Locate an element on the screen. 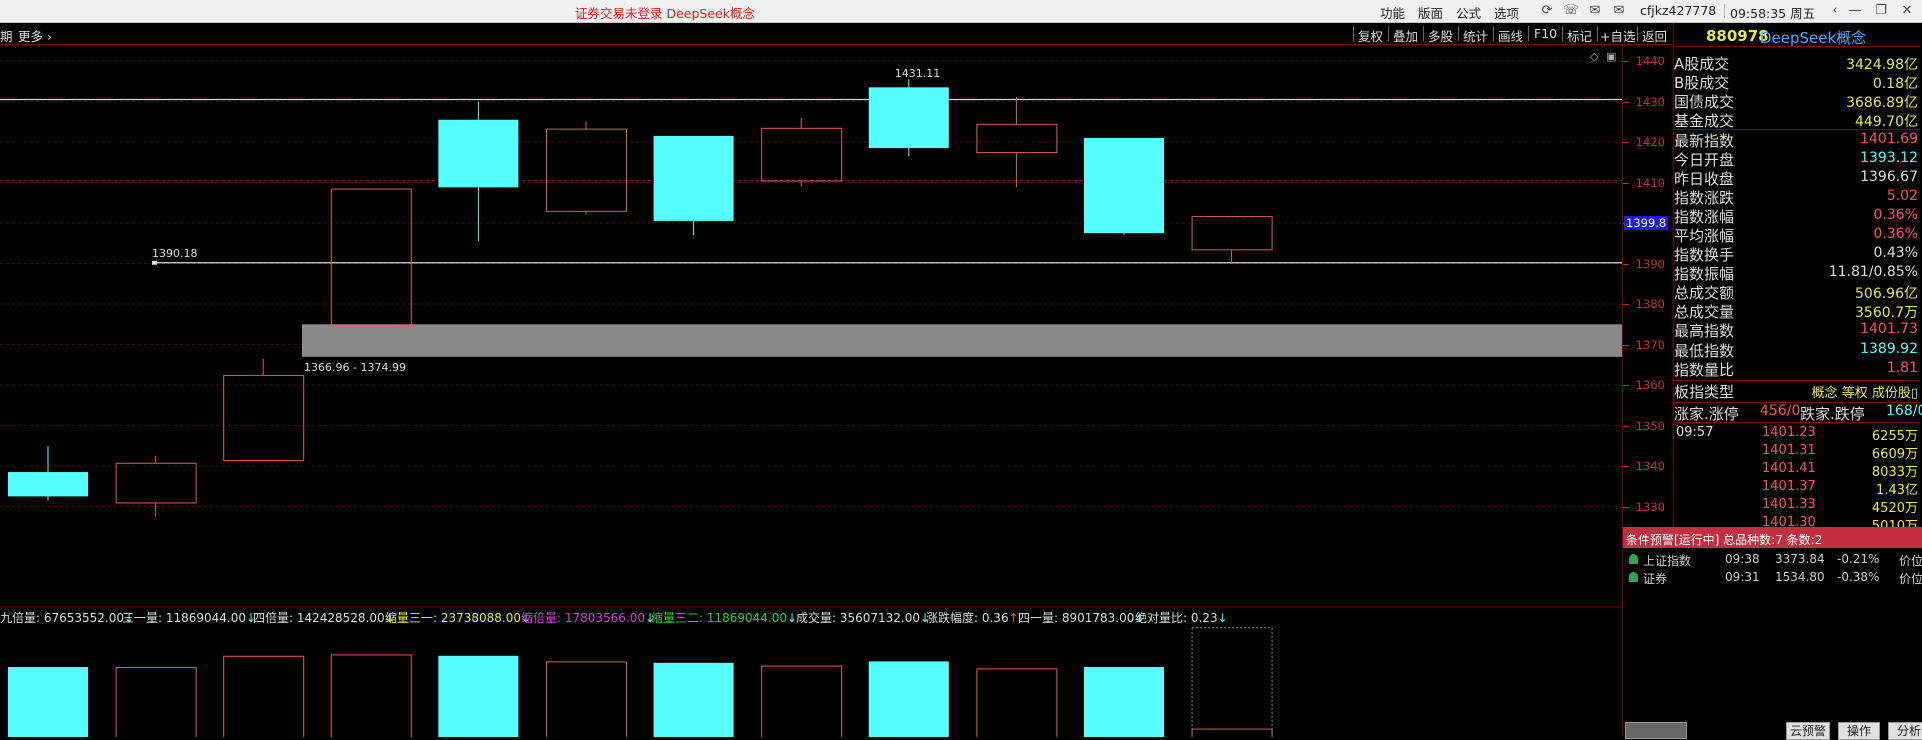 Image resolution: width=1922 pixels, height=740 pixels. panel-row: 最新指数 1401.69 is located at coordinates (1797, 139).